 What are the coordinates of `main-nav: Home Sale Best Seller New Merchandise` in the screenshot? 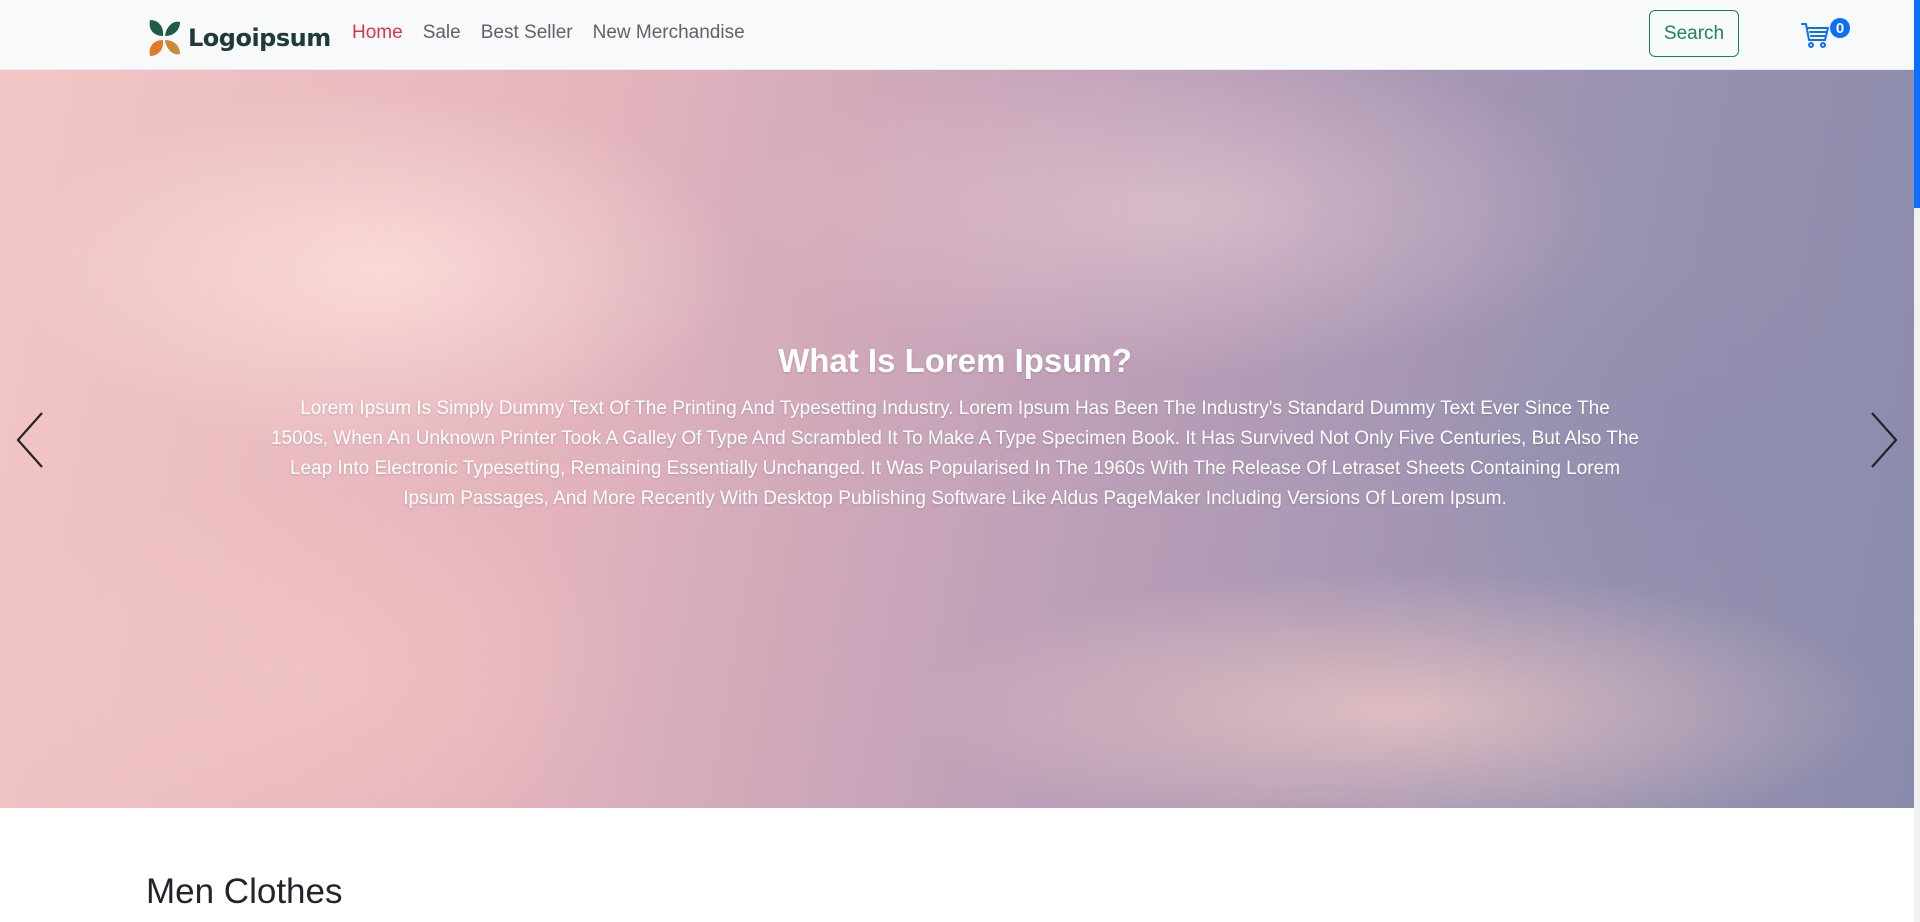 It's located at (558, 33).